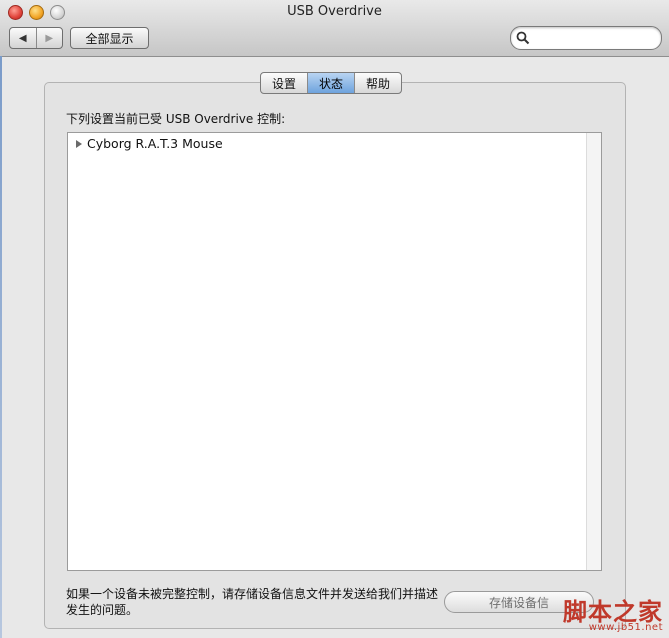 Image resolution: width=669 pixels, height=638 pixels. I want to click on search-icon, so click(523, 38).